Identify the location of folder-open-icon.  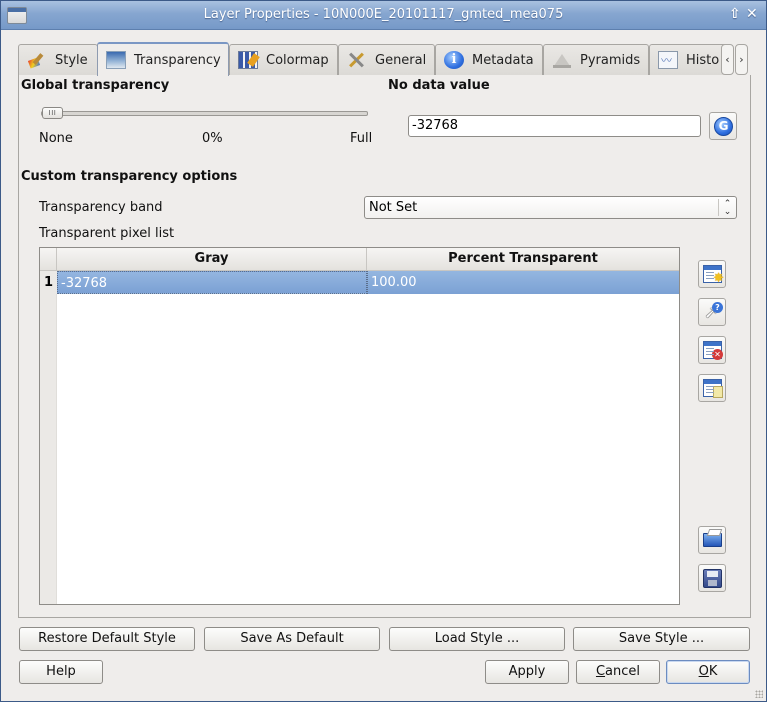
(712, 540).